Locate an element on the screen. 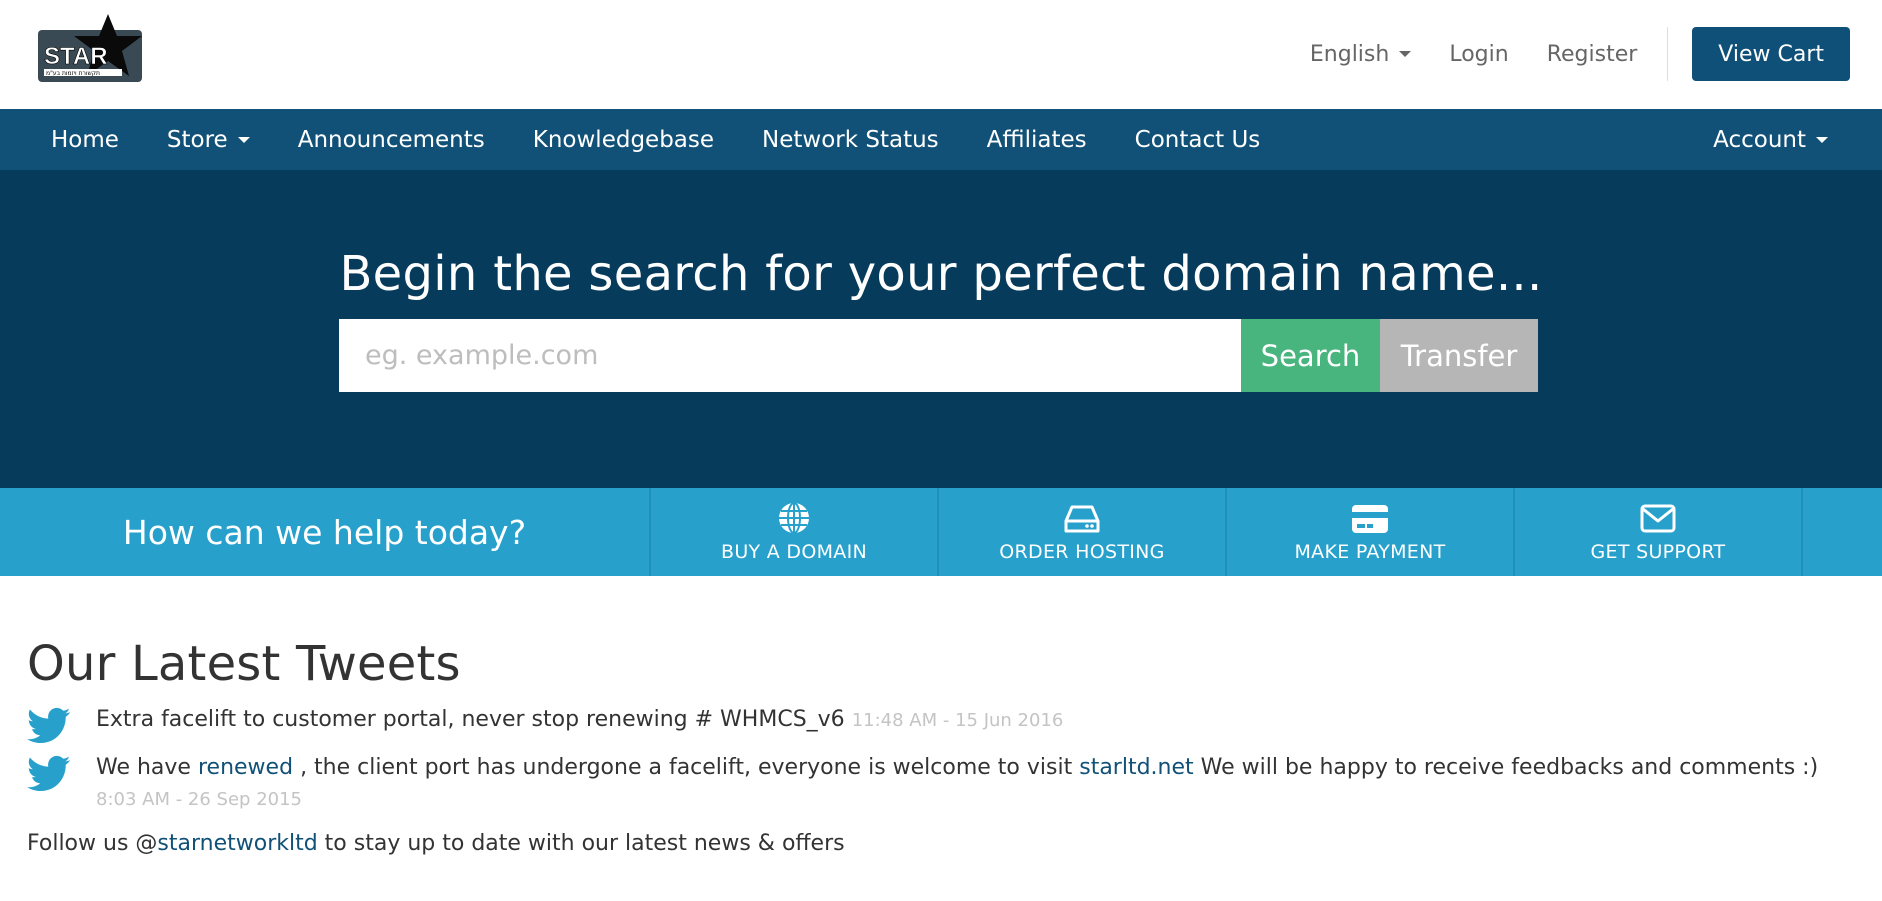 Image resolution: width=1882 pixels, height=901 pixels. nav-item-account: Account is located at coordinates (1785, 139).